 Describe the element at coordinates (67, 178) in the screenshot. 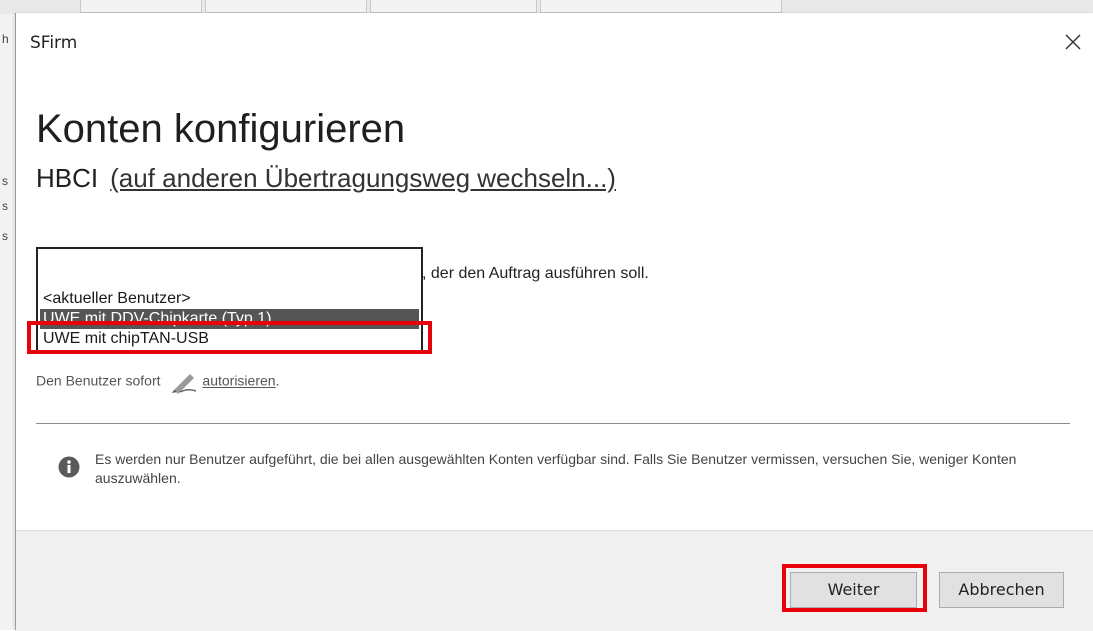

I see `transport-label: HBCI` at that location.